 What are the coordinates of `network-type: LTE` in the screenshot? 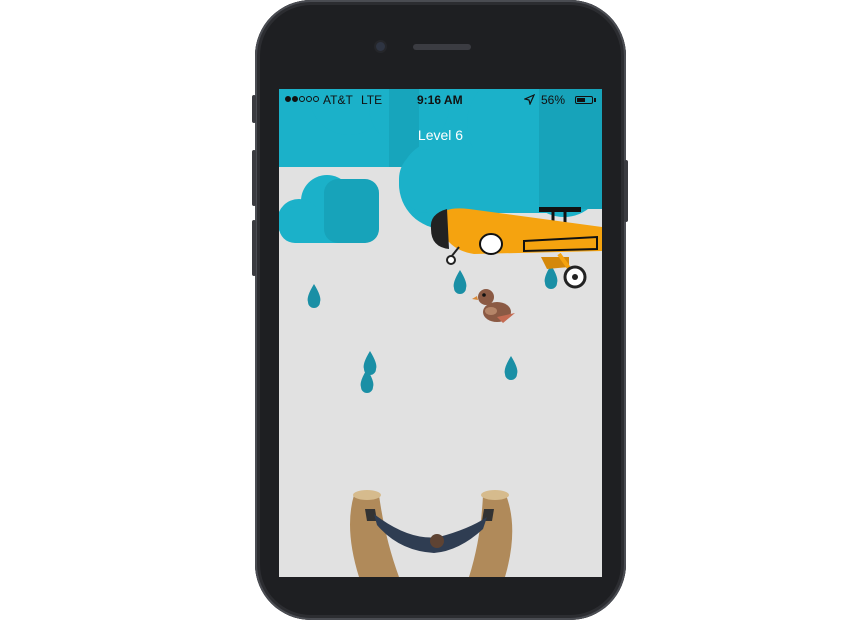 It's located at (372, 100).